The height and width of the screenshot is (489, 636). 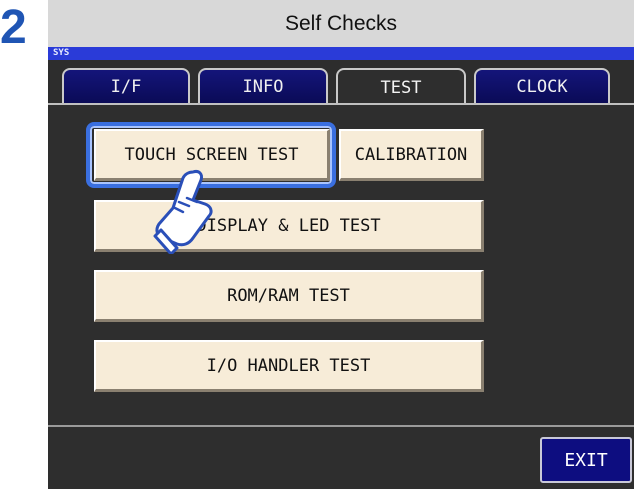 I want to click on rom-ram-test-button: ROM/RAM TEST, so click(x=289, y=296).